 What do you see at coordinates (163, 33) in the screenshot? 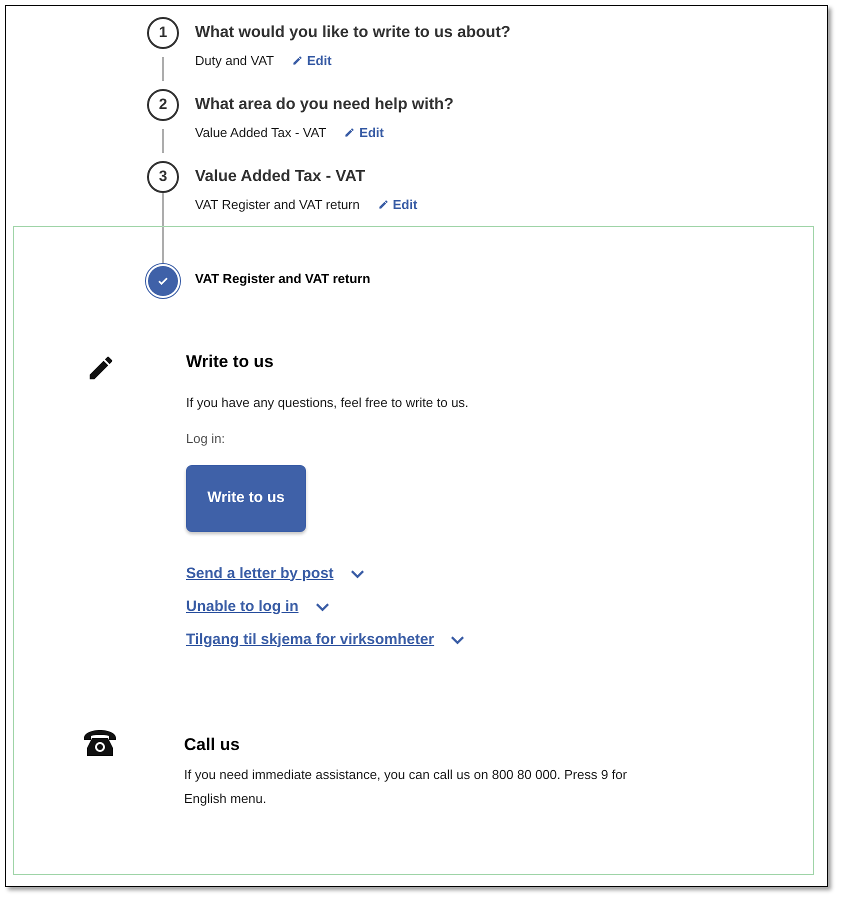
I see `step-number: 1` at bounding box center [163, 33].